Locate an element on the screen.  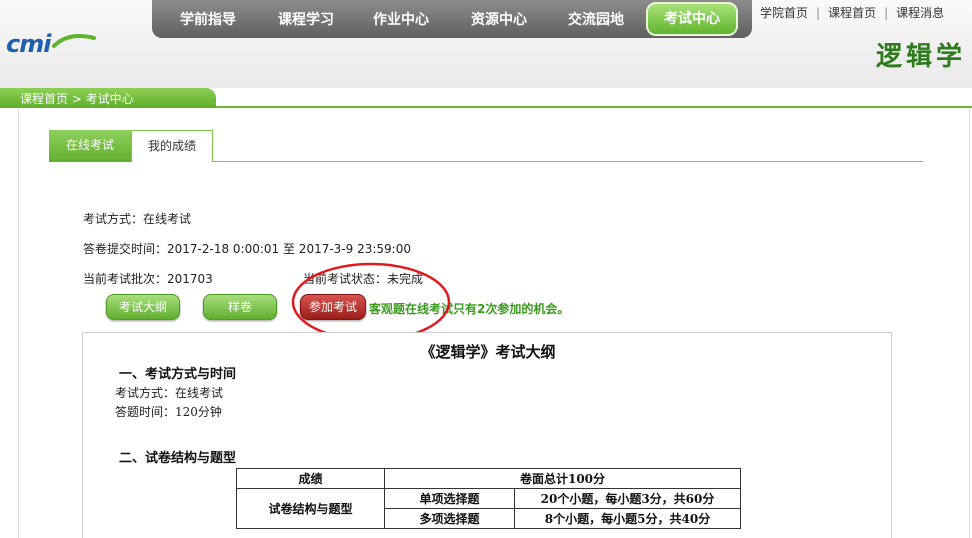
top-links: 学院首页 | 课程首页 | 课程消息 is located at coordinates (852, 12).